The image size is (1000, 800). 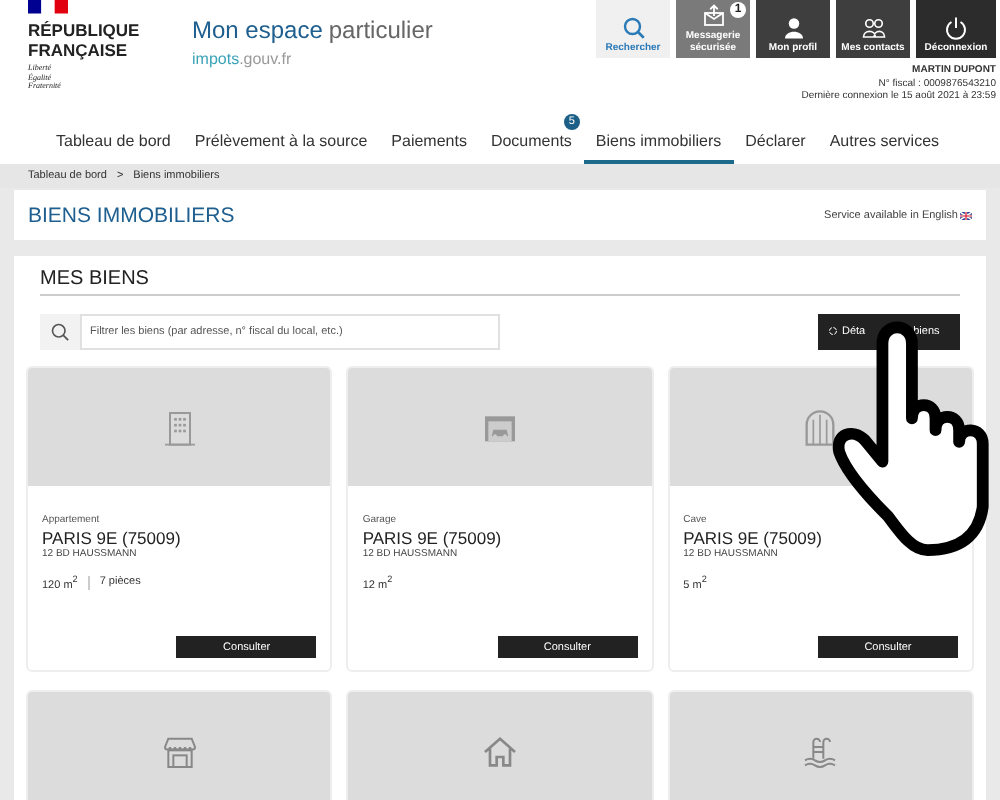 I want to click on brand-title: Mon espace, so click(x=257, y=30).